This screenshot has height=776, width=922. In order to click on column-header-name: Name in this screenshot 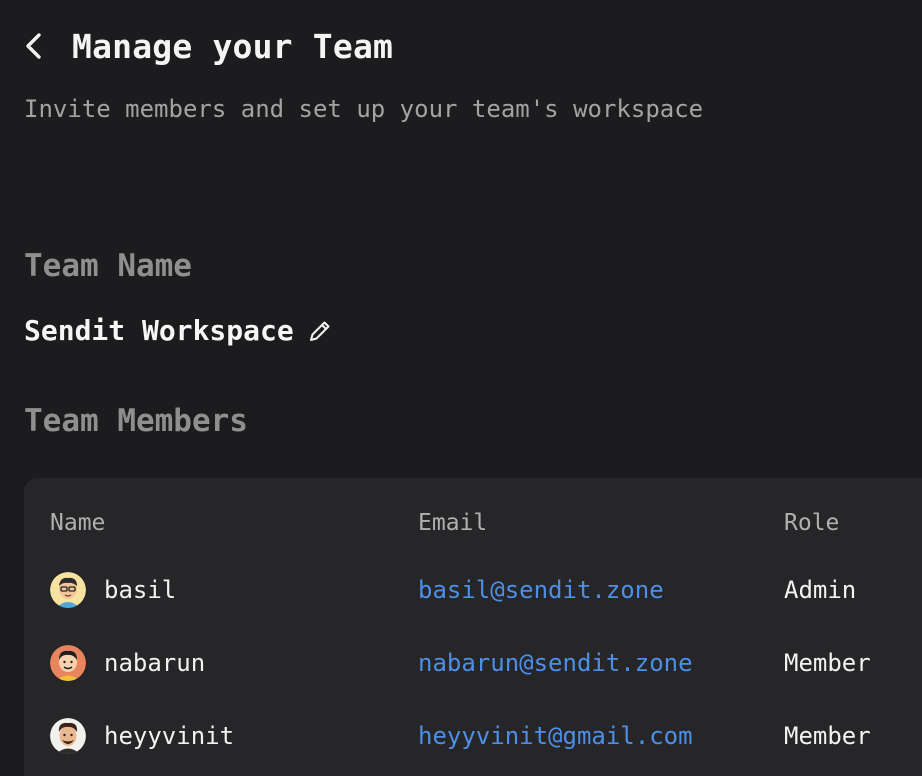, I will do `click(78, 523)`.